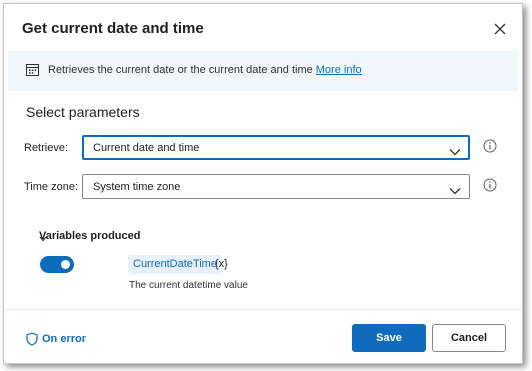  Describe the element at coordinates (146, 148) in the screenshot. I see `retrieve-value: Current date and time` at that location.